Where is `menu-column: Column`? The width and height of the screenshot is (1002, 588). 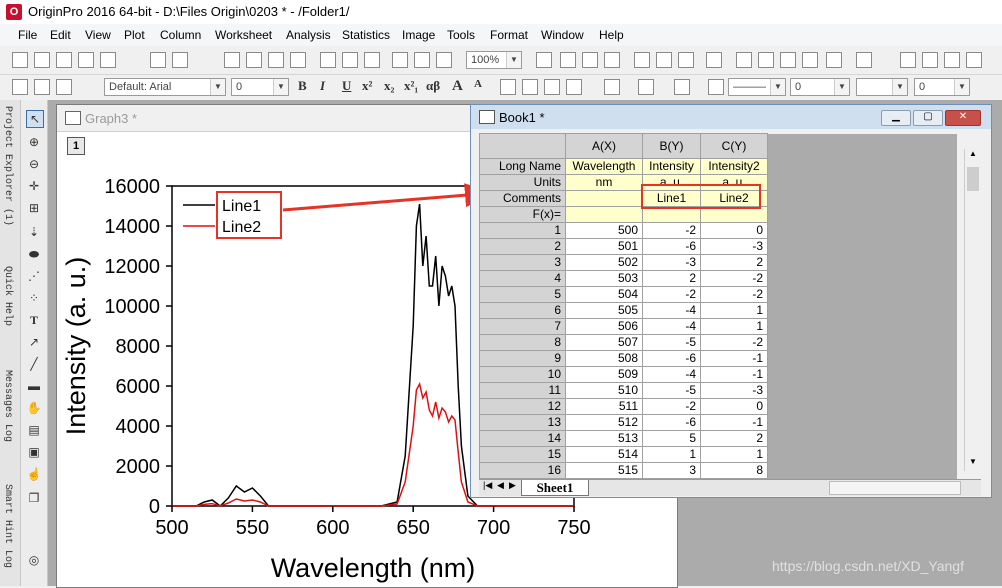 menu-column: Column is located at coordinates (180, 35).